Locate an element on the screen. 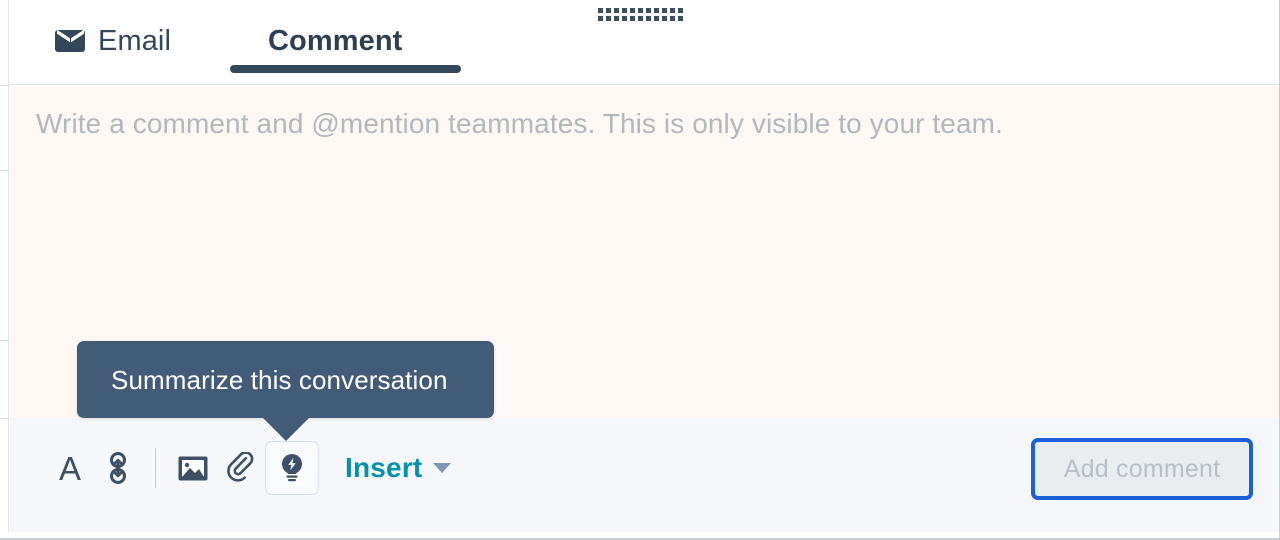 Image resolution: width=1280 pixels, height=540 pixels. insert-dropdown-button: Insert is located at coordinates (398, 468).